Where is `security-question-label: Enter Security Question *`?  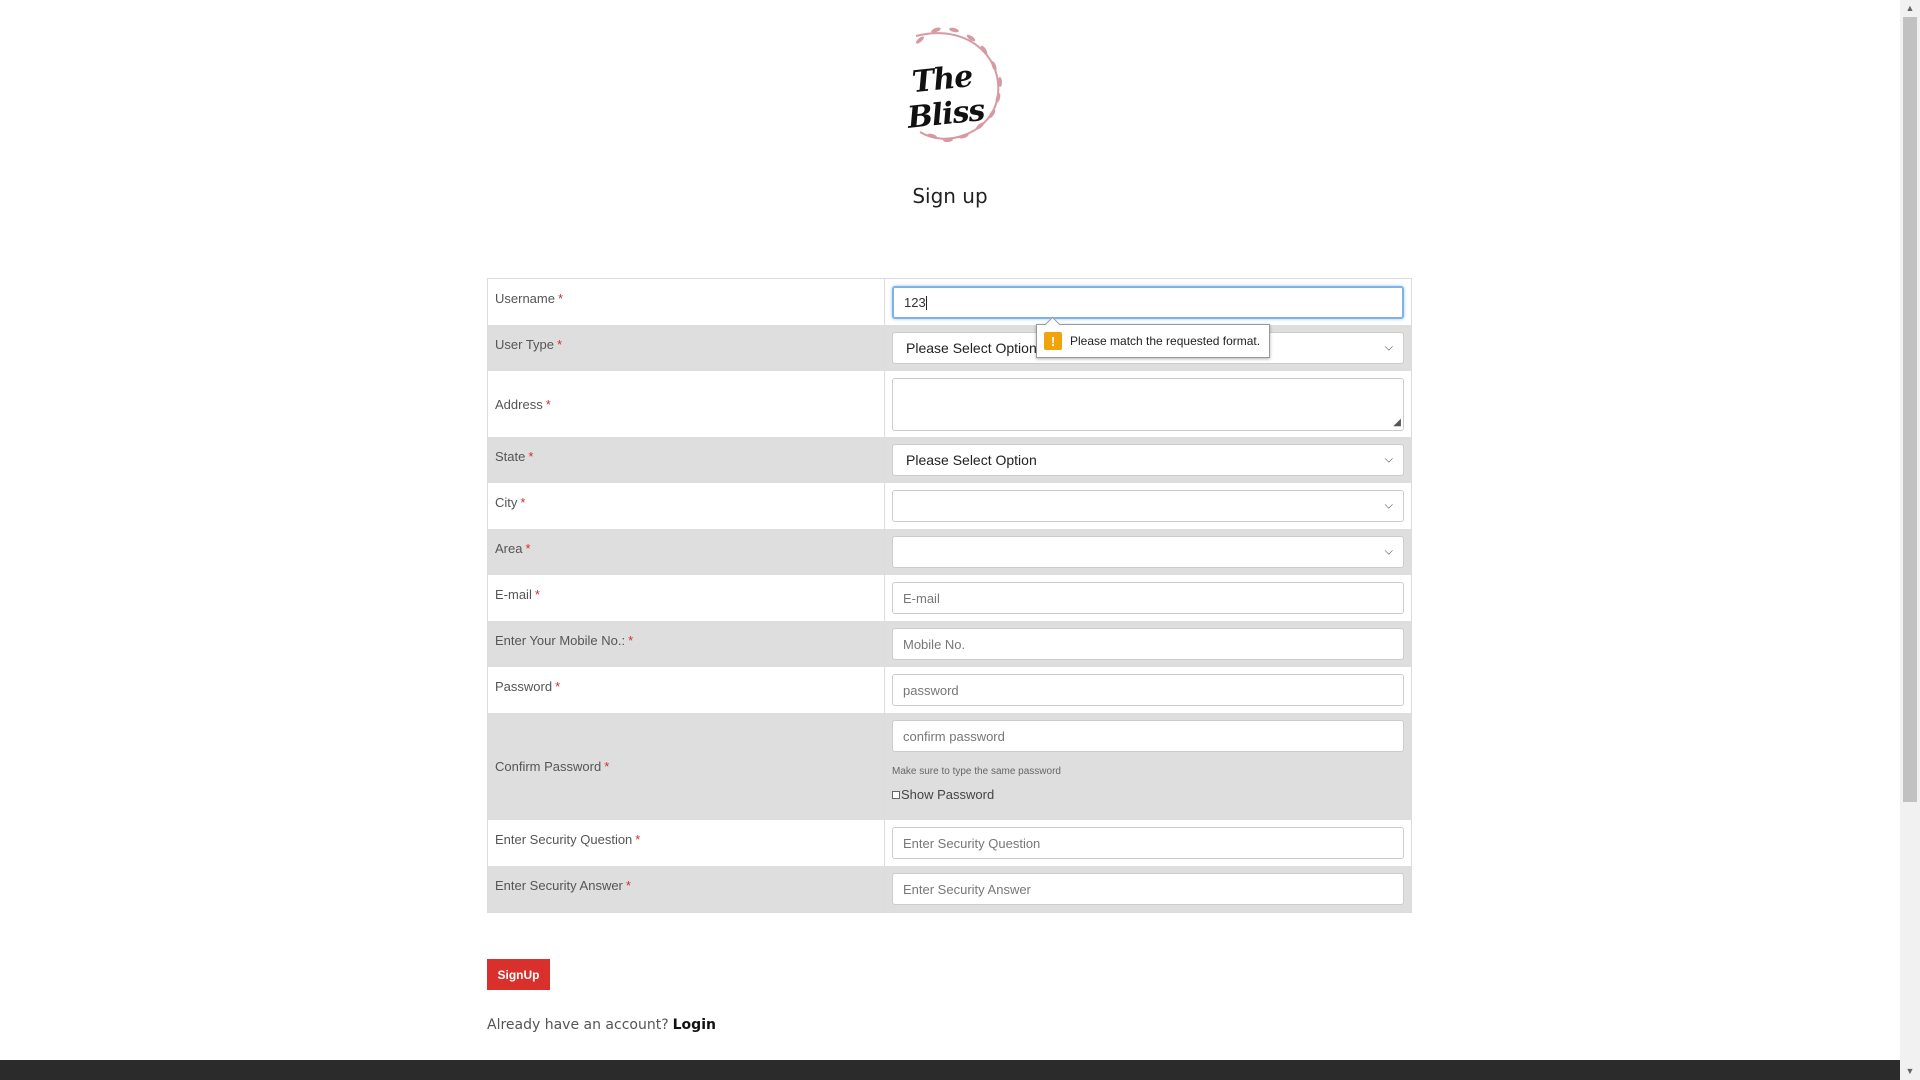
security-question-label: Enter Security Question * is located at coordinates (686, 843).